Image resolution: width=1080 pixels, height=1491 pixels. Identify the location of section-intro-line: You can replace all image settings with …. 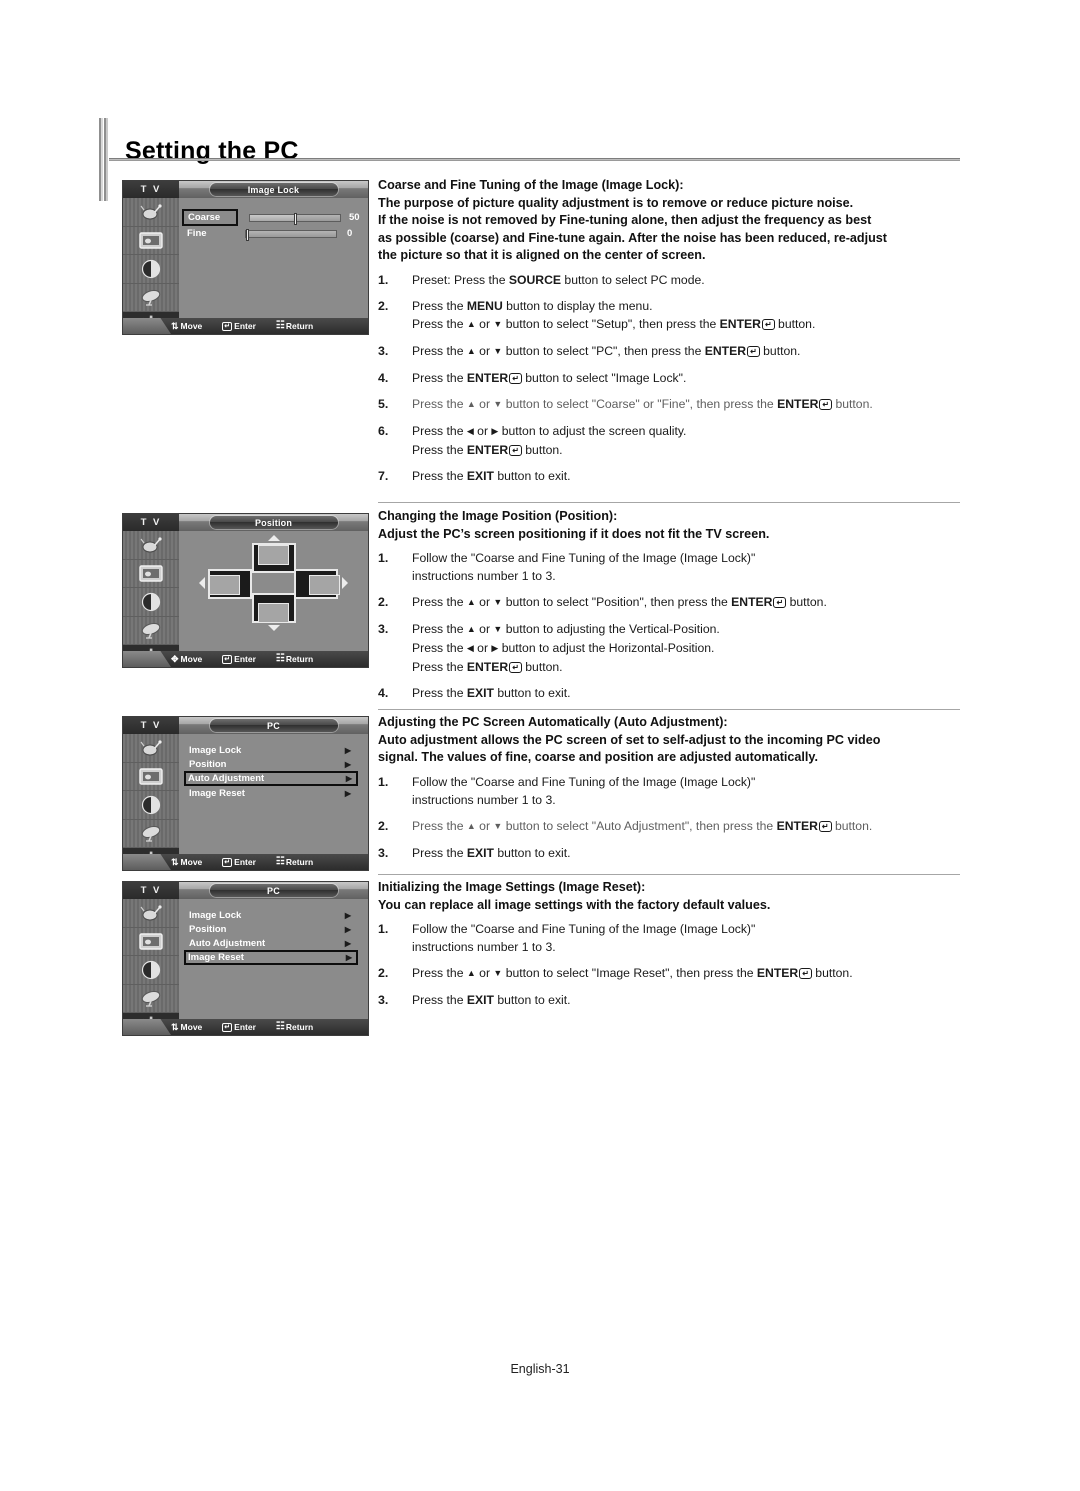
(574, 904).